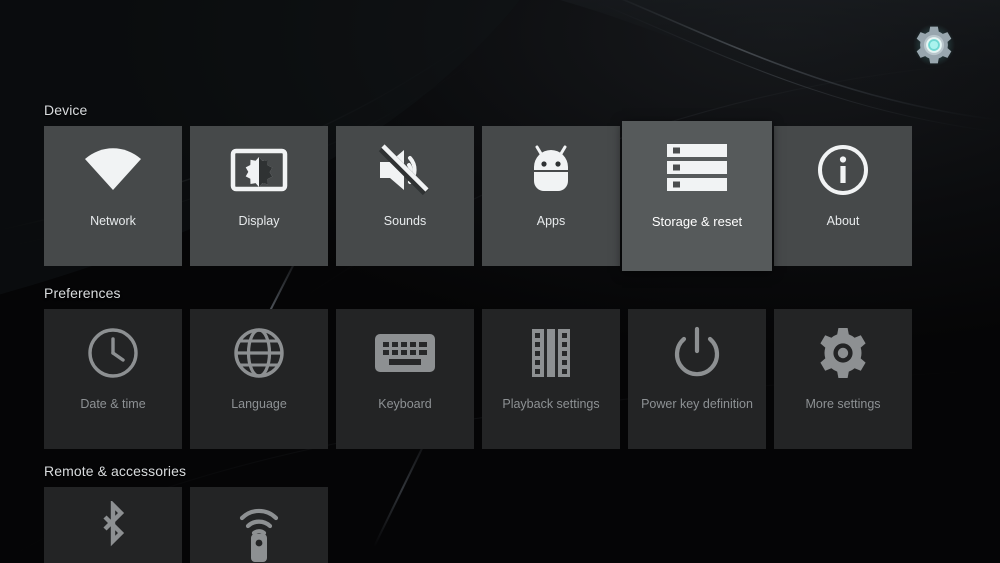  What do you see at coordinates (405, 404) in the screenshot?
I see `tile-label-keyboard: Keyboard` at bounding box center [405, 404].